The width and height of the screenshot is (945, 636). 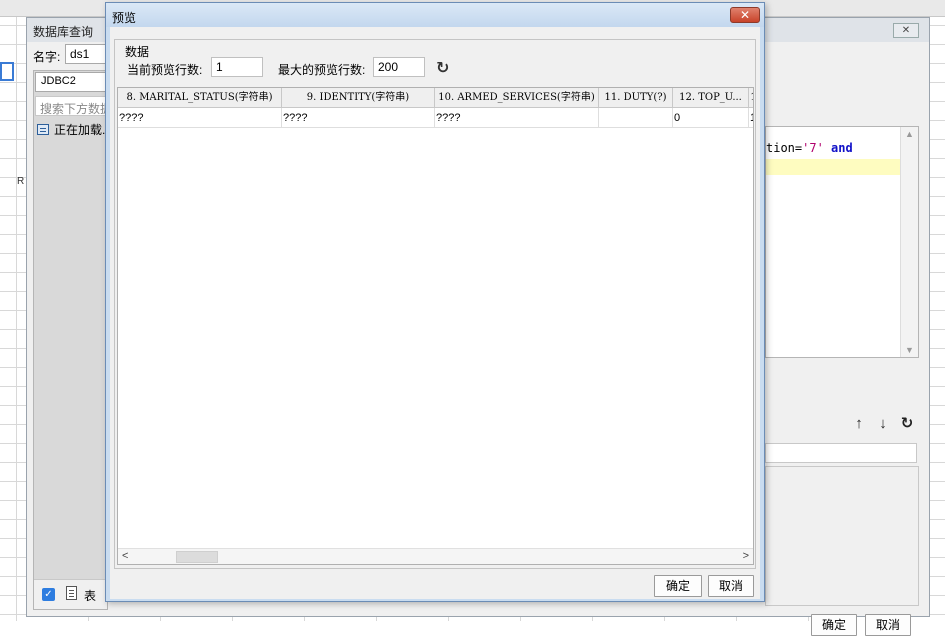 What do you see at coordinates (165, 70) in the screenshot?
I see `current-rows-label: 当前预览行数:` at bounding box center [165, 70].